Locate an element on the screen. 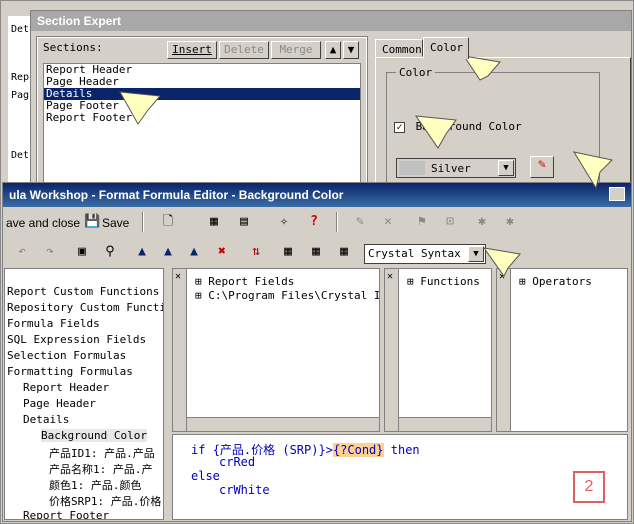  tab-color: Color is located at coordinates (446, 48).